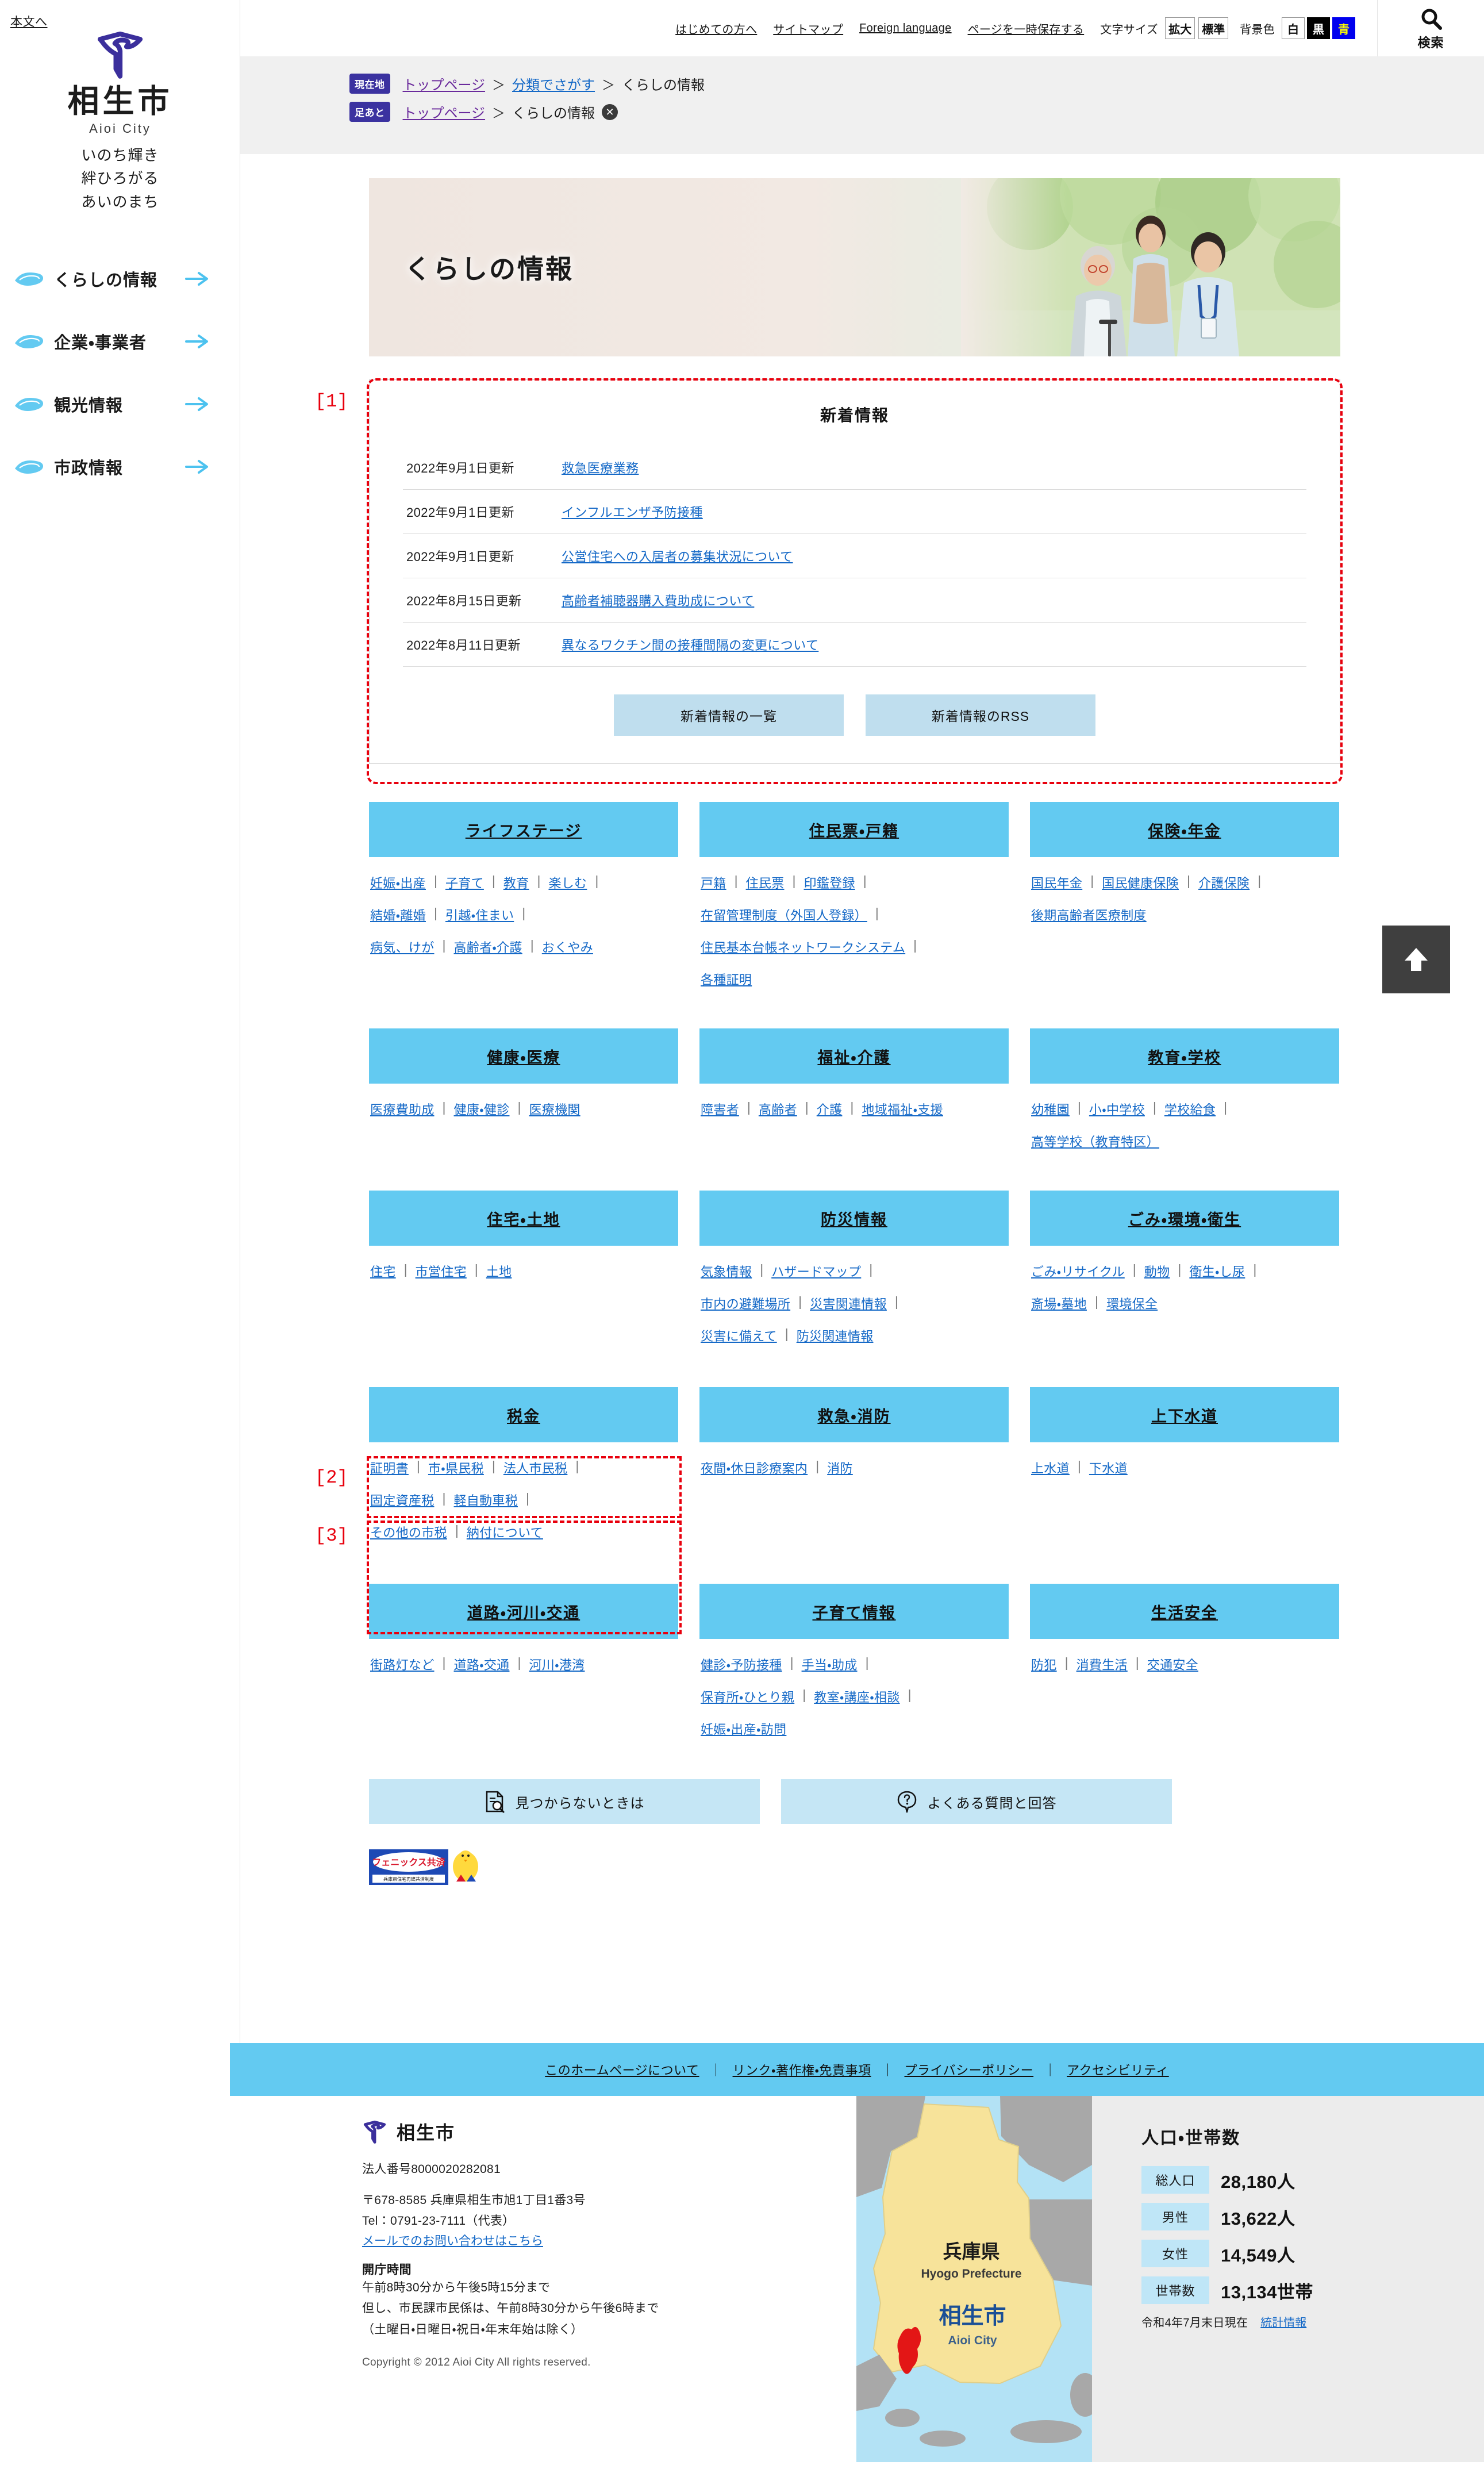  What do you see at coordinates (567, 947) in the screenshot?
I see `category-link: おくやみ` at bounding box center [567, 947].